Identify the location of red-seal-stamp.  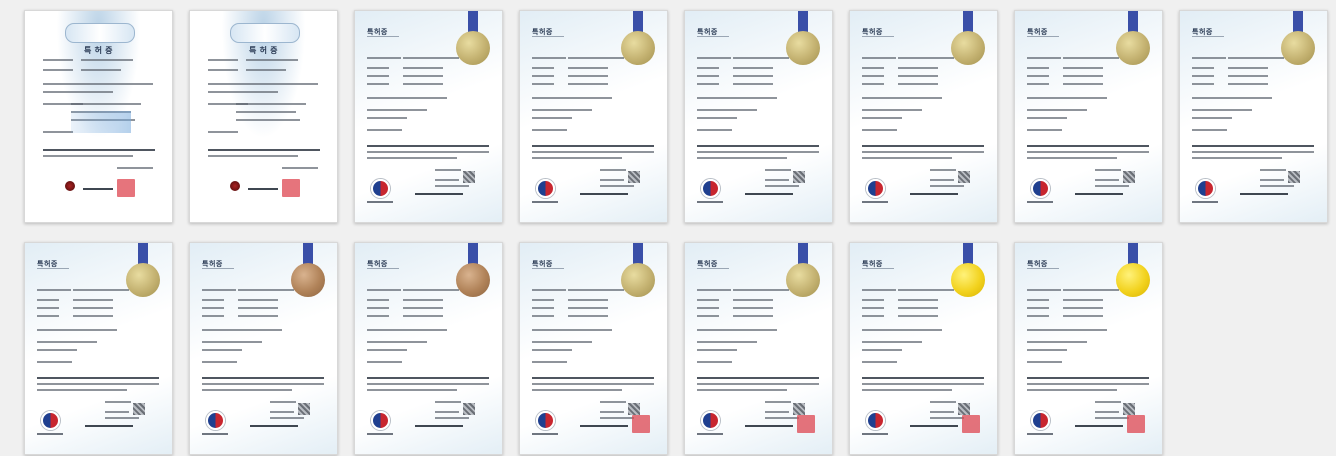
(806, 424).